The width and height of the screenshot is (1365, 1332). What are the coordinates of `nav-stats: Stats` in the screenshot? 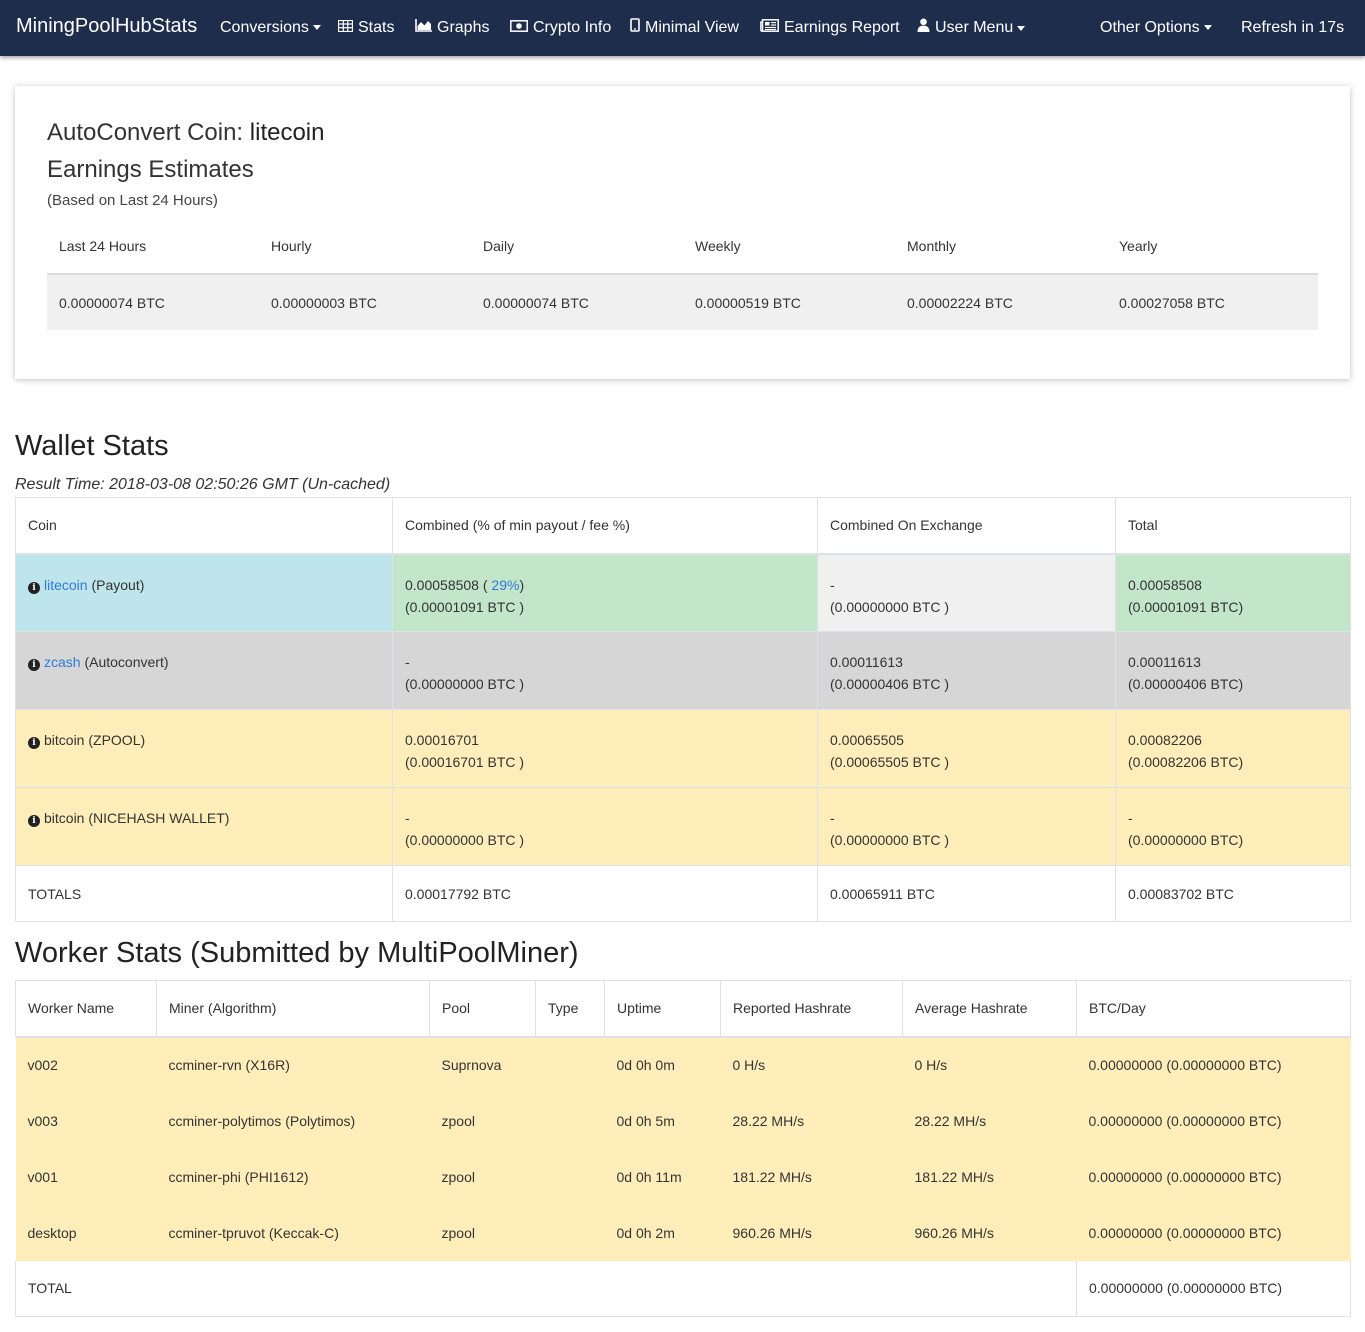 It's located at (365, 29).